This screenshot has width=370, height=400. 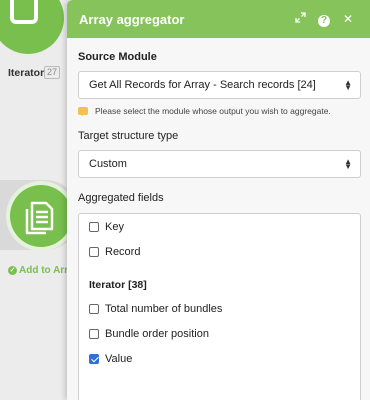 What do you see at coordinates (219, 333) in the screenshot?
I see `field-bundle-position: Bundle order position` at bounding box center [219, 333].